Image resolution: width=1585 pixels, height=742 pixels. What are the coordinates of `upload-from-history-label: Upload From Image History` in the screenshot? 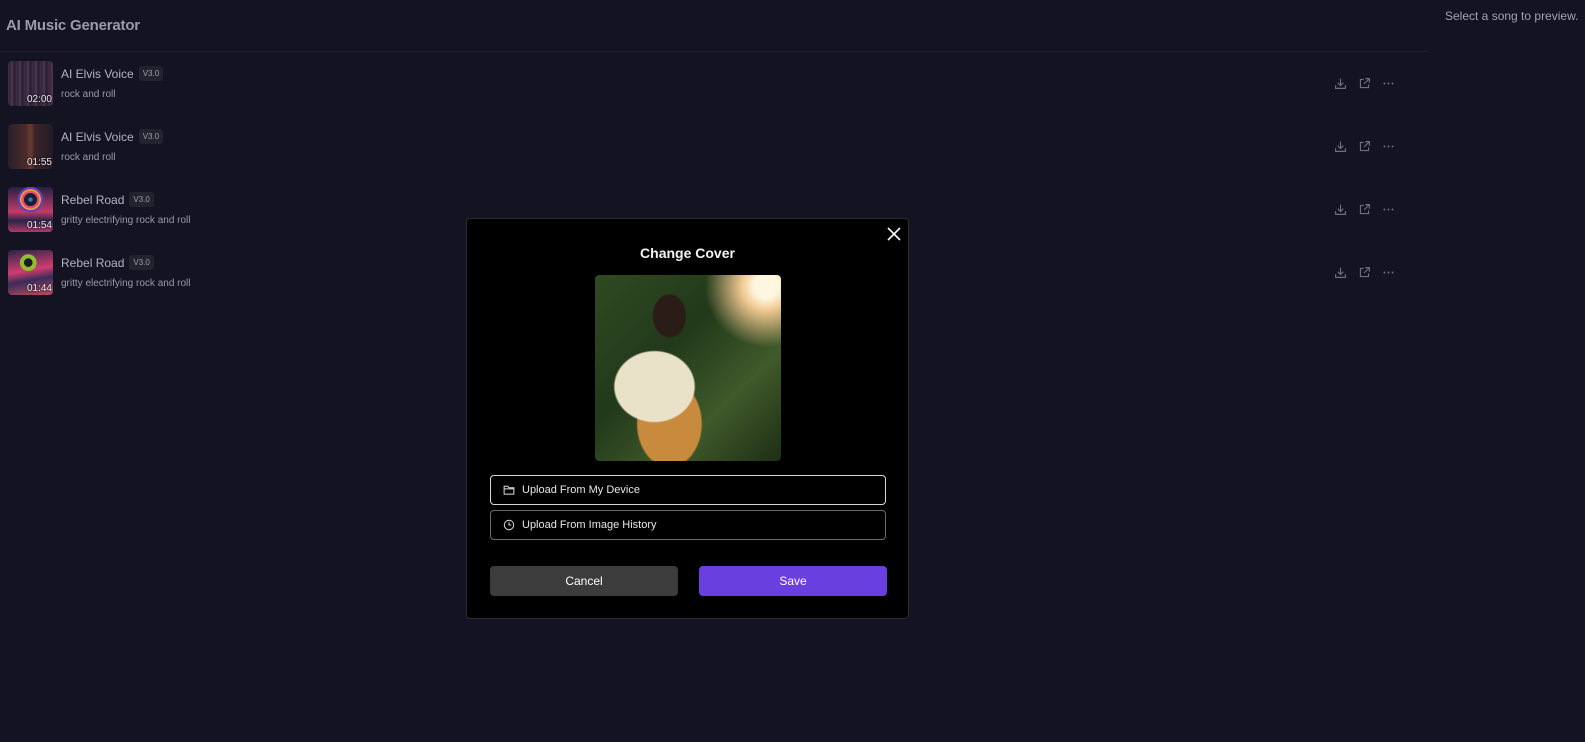 It's located at (589, 525).